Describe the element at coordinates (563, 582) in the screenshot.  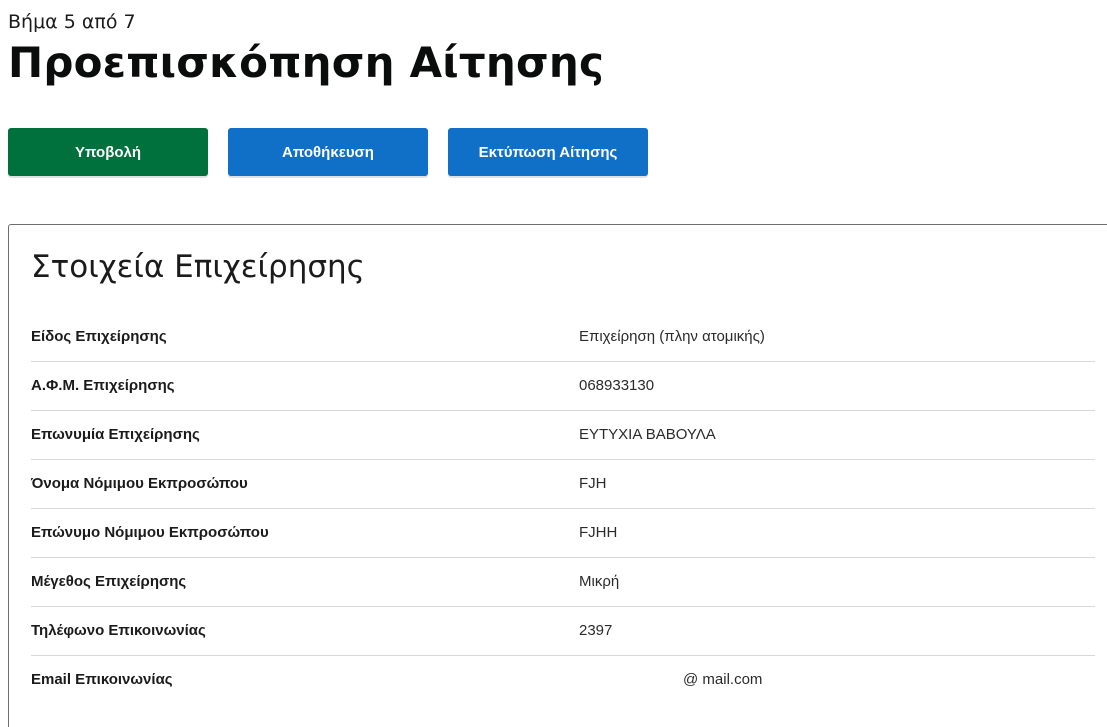
I see `detail-row-business-size: Μέγεθος Επιχείρησης Μικρή` at that location.